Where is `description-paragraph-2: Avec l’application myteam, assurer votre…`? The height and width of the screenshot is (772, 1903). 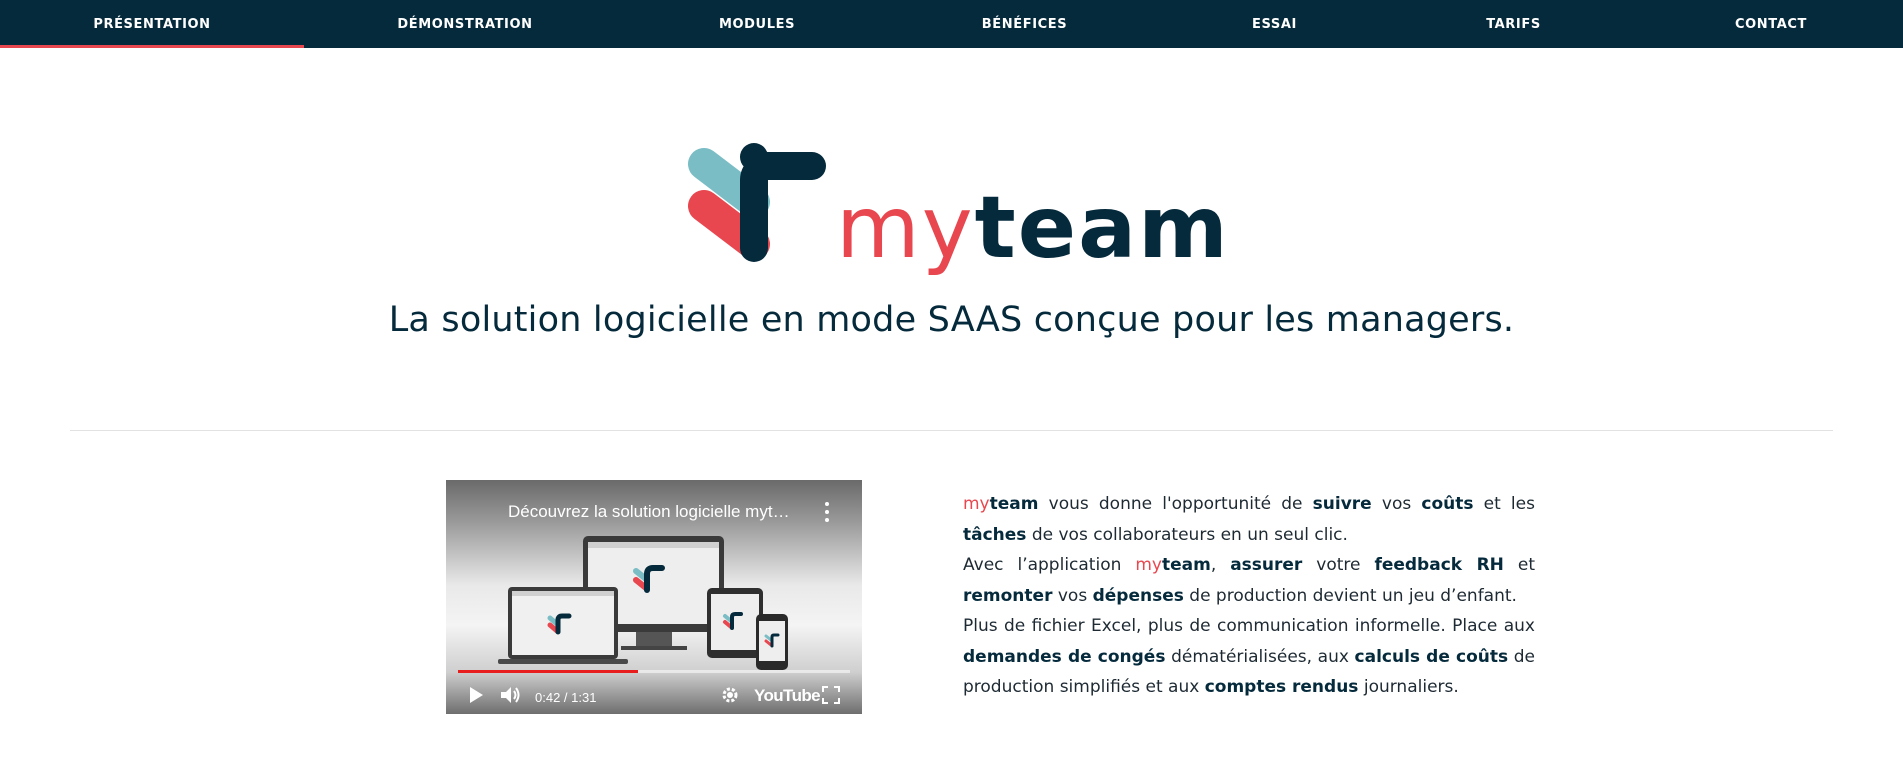
description-paragraph-2: Avec l’application myteam, assurer votre… is located at coordinates (1249, 580).